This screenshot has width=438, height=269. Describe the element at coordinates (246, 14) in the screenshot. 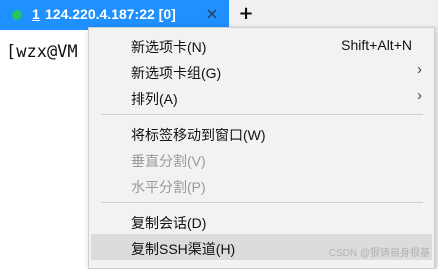

I see `new-tab-icon: +` at that location.